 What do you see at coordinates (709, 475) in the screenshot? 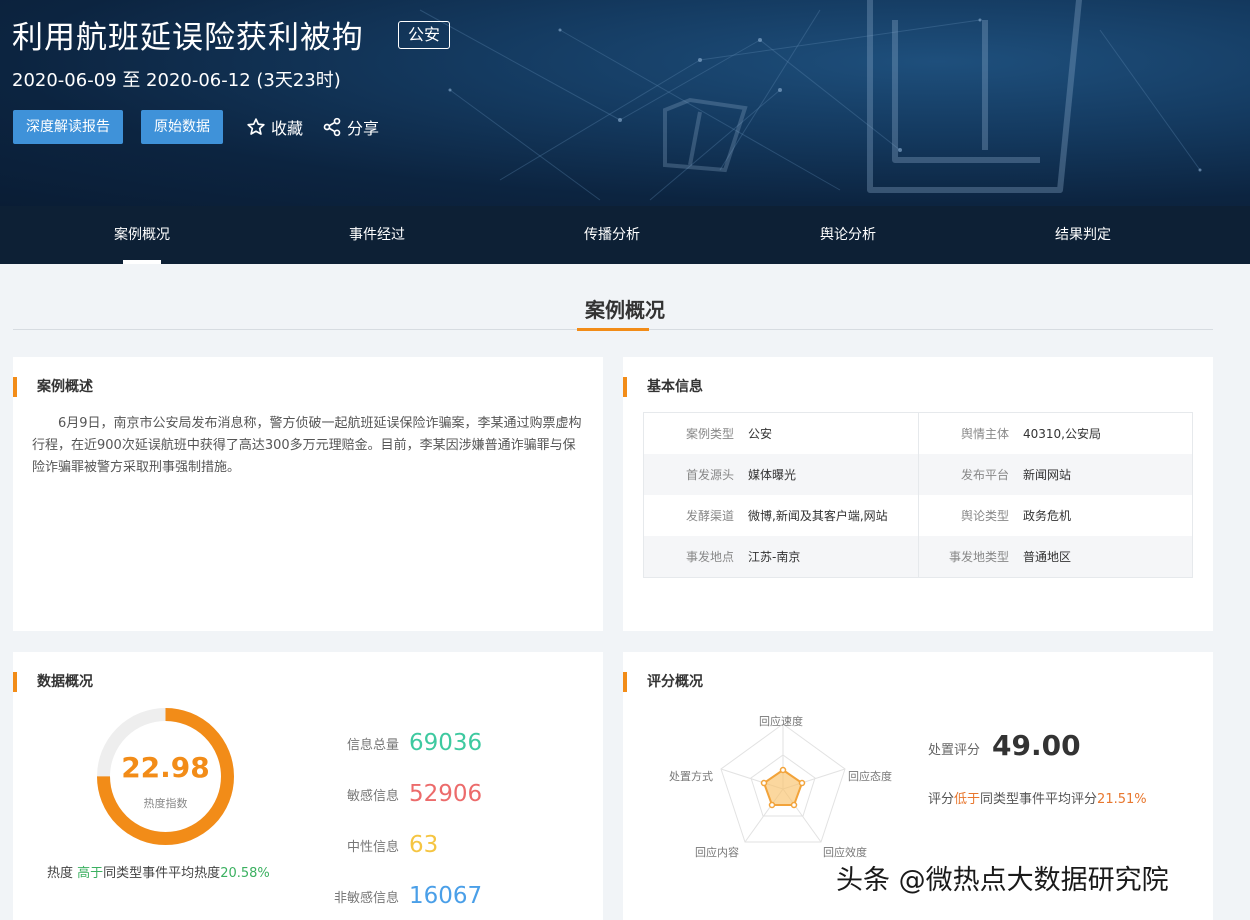
I see `info-key: 首发源头` at bounding box center [709, 475].